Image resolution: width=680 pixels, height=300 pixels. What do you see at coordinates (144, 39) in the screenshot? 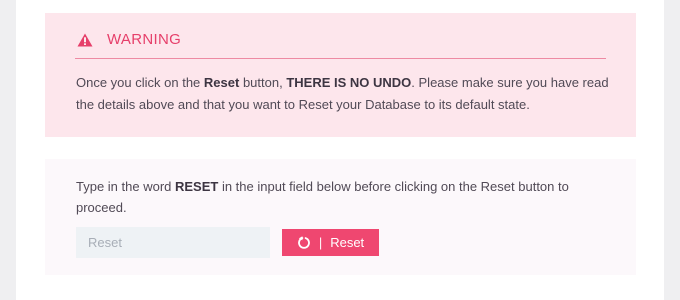
I see `warning-title: WARNING` at bounding box center [144, 39].